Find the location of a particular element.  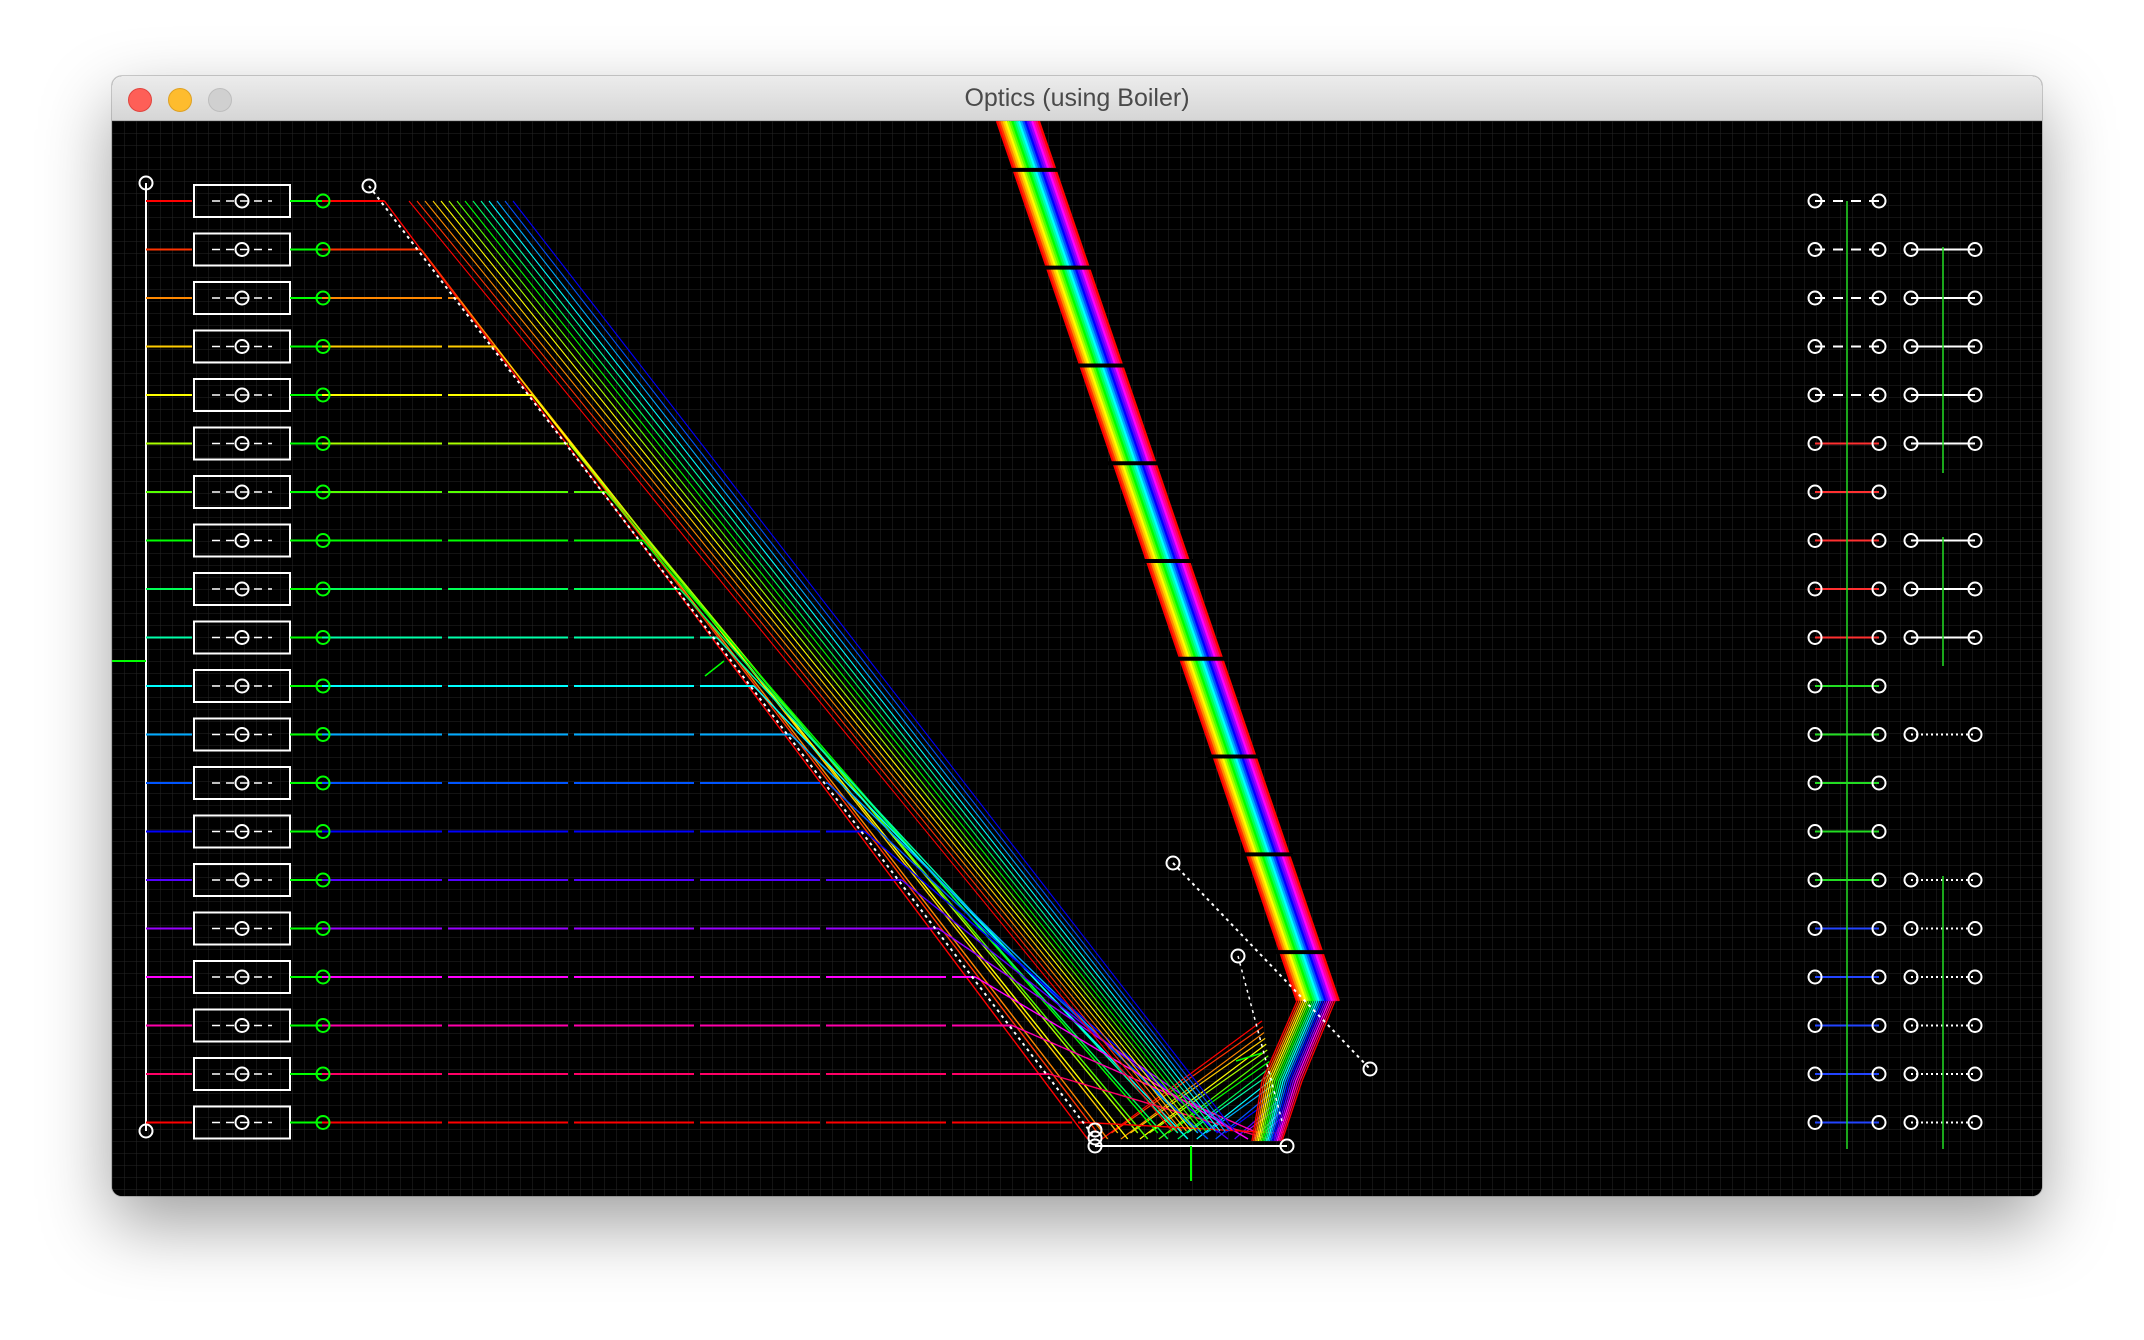

title-bar: Optics (using Boiler) is located at coordinates (1077, 98).